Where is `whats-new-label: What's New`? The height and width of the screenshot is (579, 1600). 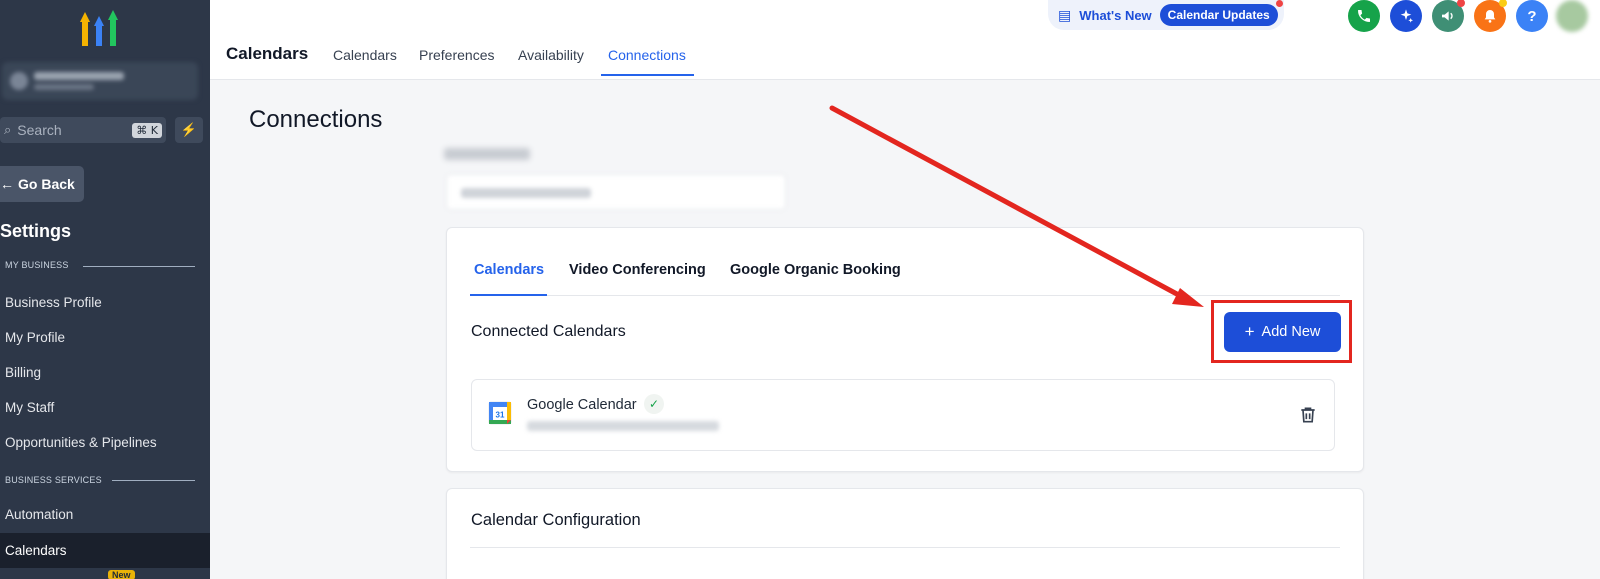 whats-new-label: What's New is located at coordinates (1115, 15).